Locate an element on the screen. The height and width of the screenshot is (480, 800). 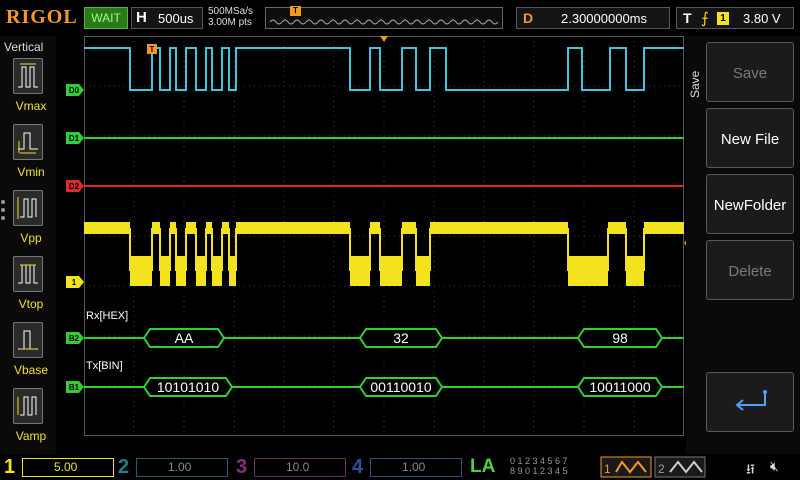
channel-1-number: 1 is located at coordinates (10, 467).